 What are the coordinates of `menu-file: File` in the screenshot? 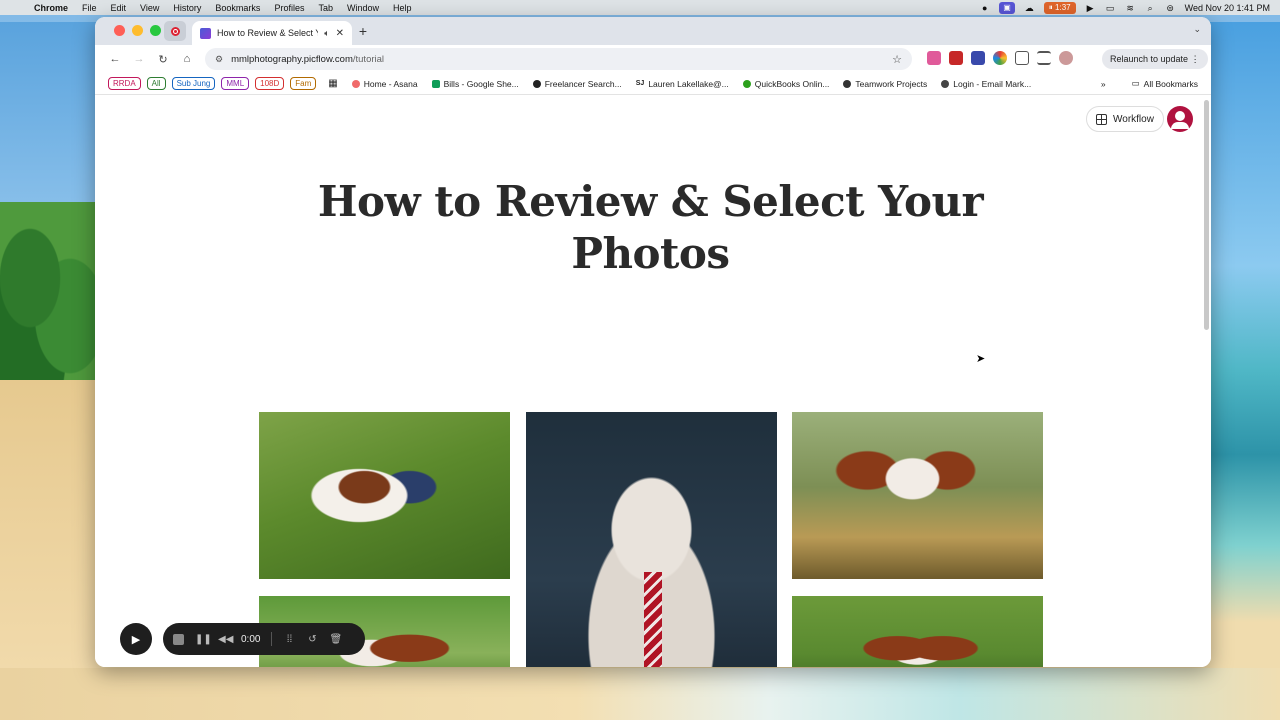 It's located at (89, 8).